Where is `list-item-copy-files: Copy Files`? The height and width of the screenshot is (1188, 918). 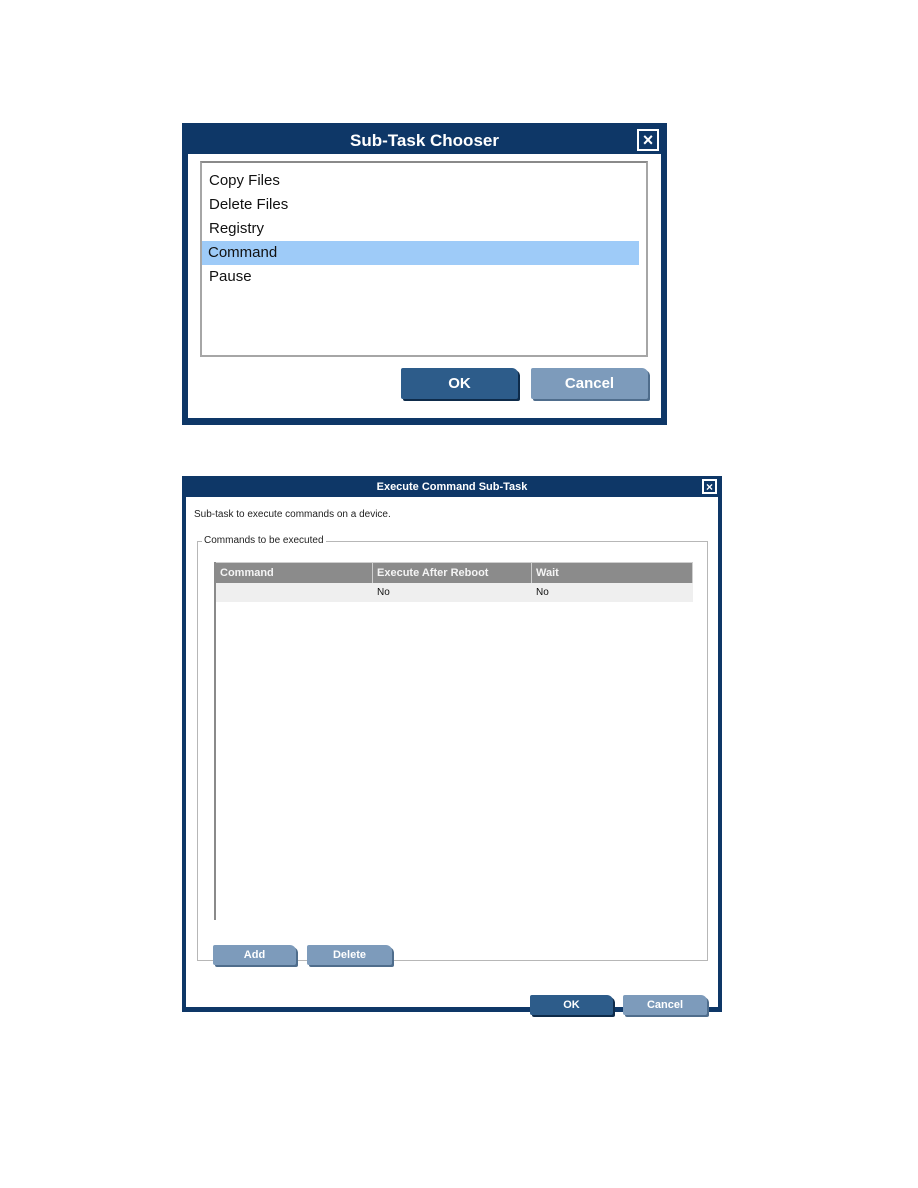 list-item-copy-files: Copy Files is located at coordinates (420, 181).